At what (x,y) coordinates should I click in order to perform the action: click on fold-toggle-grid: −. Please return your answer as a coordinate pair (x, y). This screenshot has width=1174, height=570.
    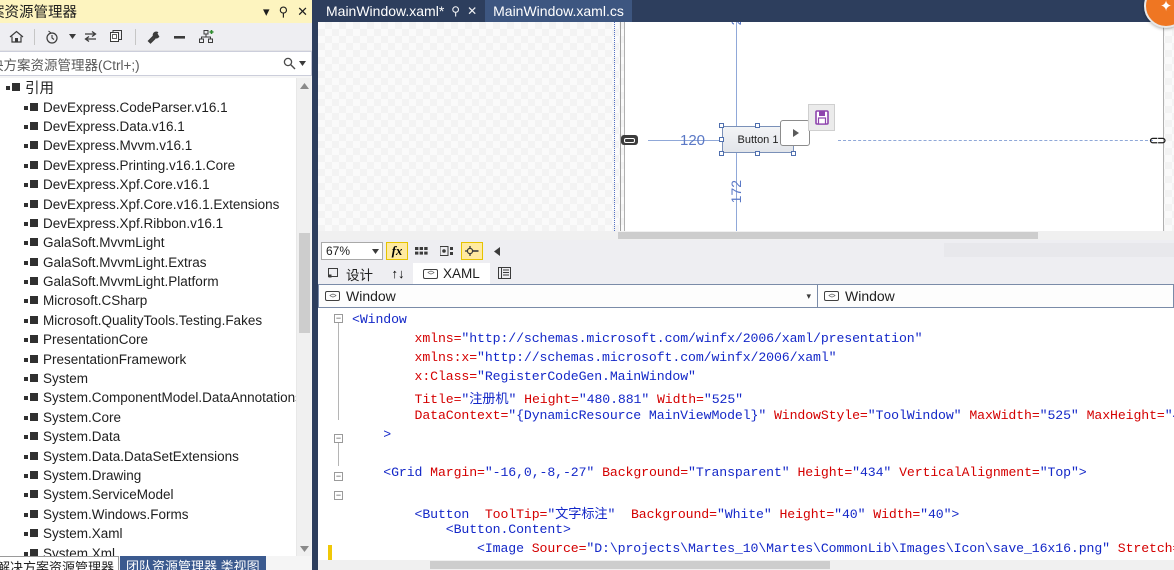
    Looking at the image, I should click on (338, 438).